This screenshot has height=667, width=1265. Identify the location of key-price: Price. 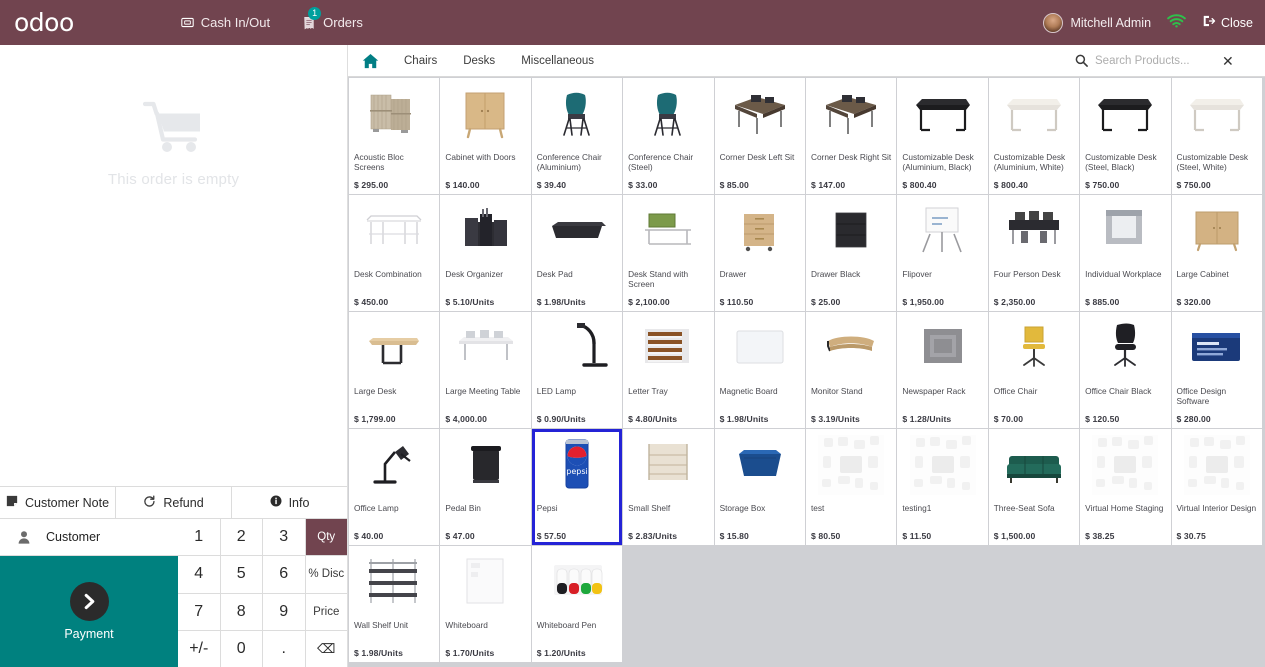
(326, 611).